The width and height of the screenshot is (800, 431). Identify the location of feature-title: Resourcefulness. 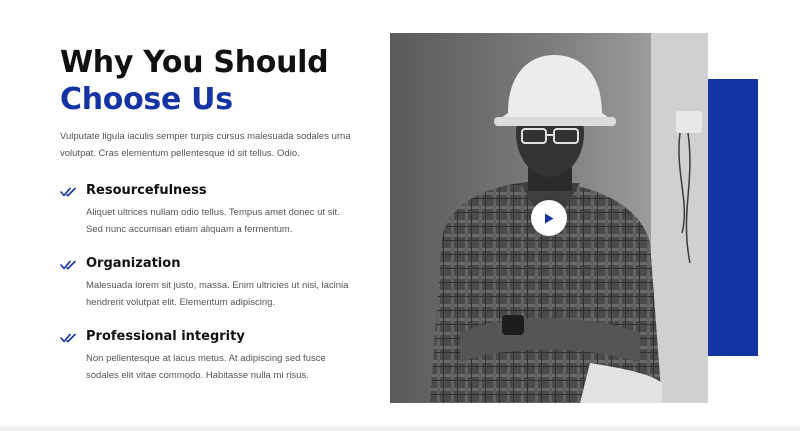
(146, 190).